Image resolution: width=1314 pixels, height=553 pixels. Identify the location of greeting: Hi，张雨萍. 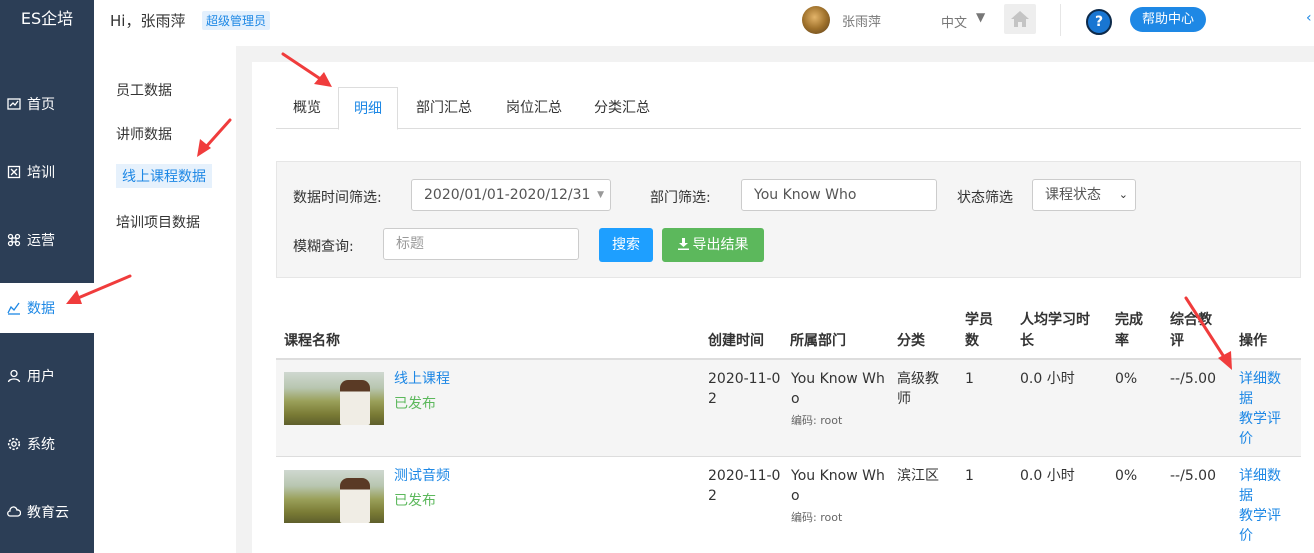
(148, 21).